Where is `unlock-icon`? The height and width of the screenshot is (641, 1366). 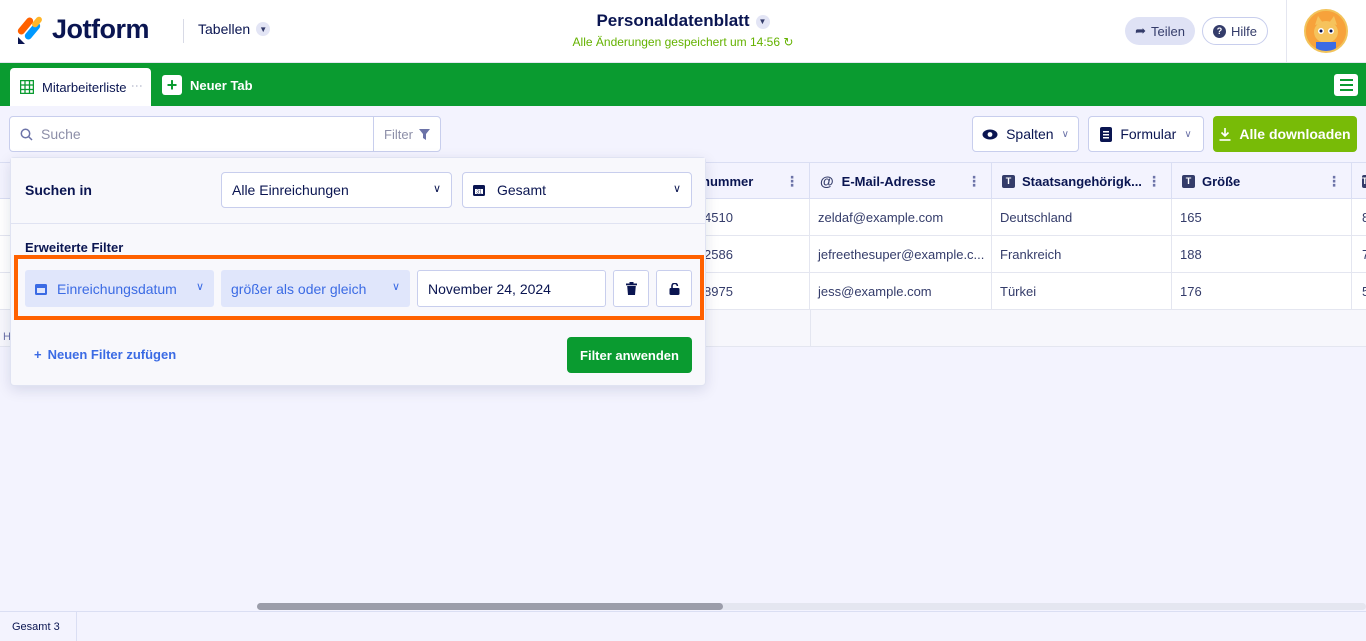
unlock-icon is located at coordinates (674, 288).